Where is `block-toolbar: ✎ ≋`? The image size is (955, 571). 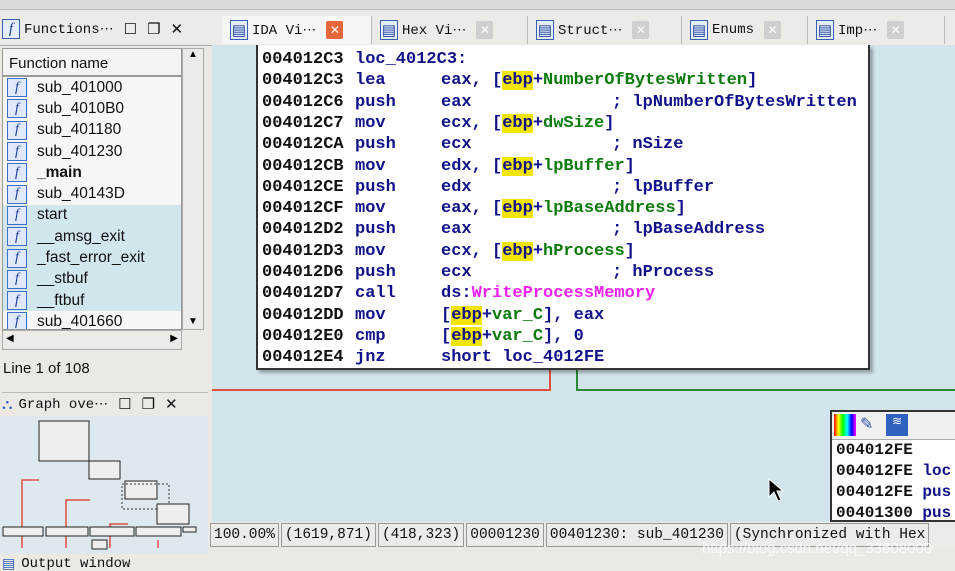
block-toolbar: ✎ ≋ is located at coordinates (893, 426).